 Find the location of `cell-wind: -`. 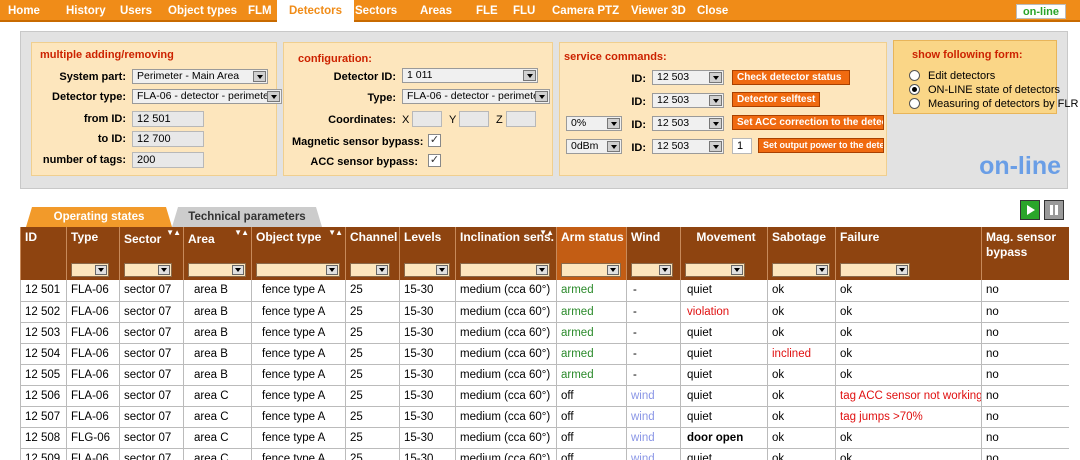

cell-wind: - is located at coordinates (653, 312).